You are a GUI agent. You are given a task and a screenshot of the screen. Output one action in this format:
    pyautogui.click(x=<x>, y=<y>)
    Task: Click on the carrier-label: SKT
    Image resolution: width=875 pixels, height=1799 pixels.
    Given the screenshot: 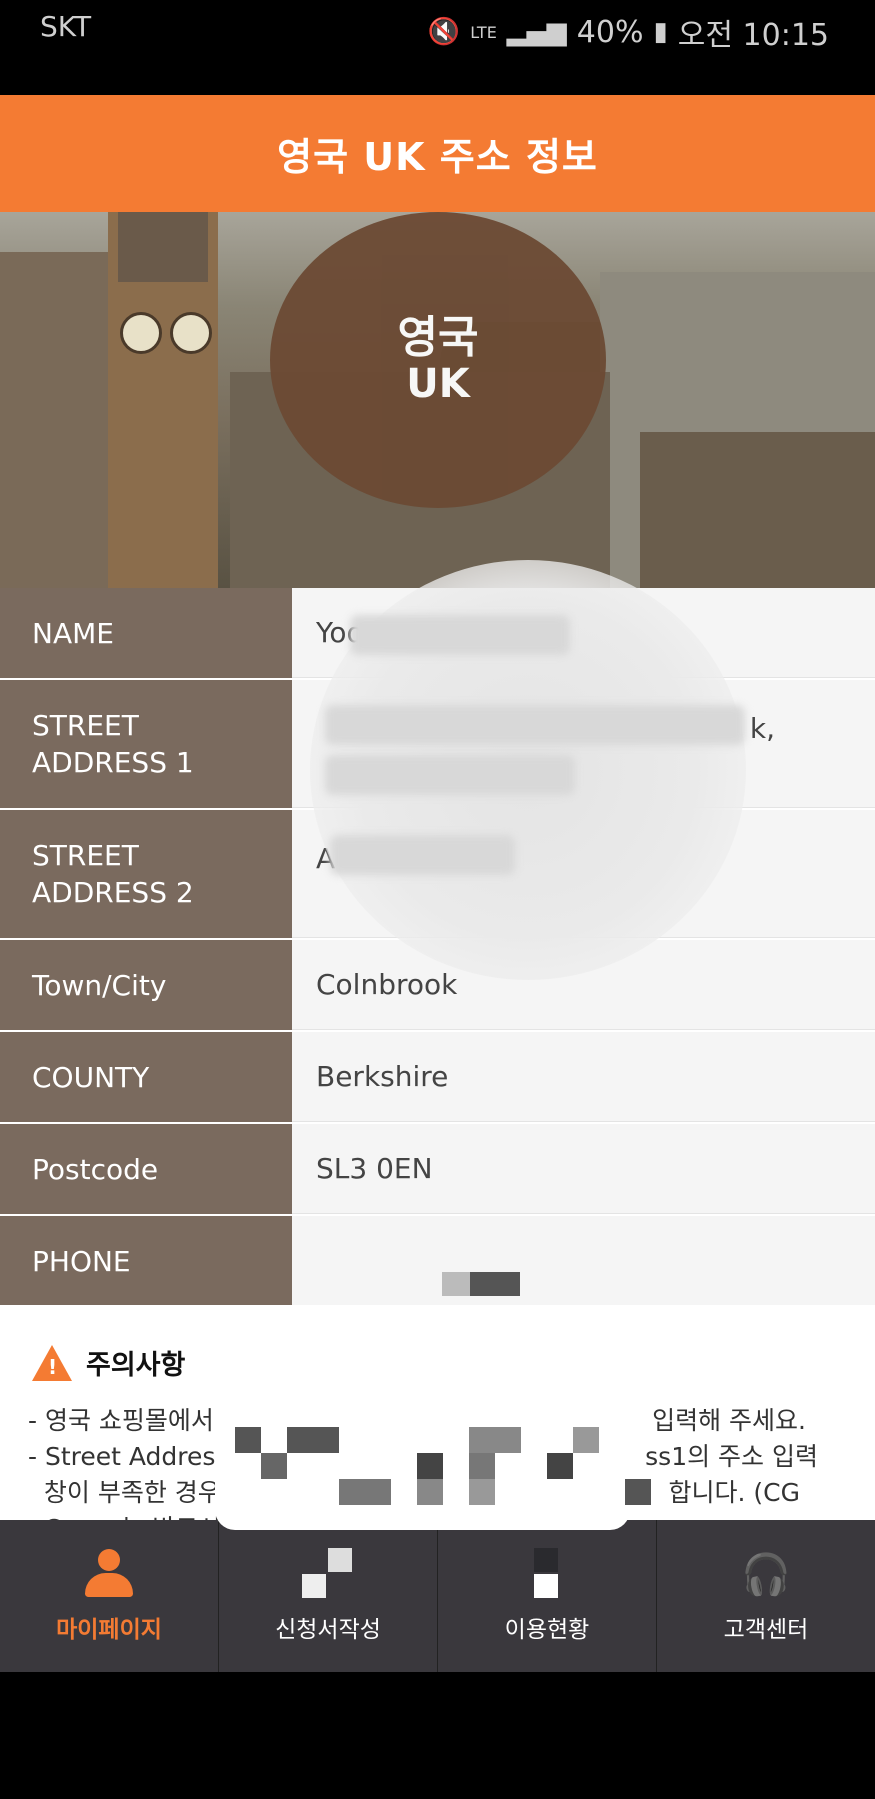 What is the action you would take?
    pyautogui.click(x=66, y=26)
    